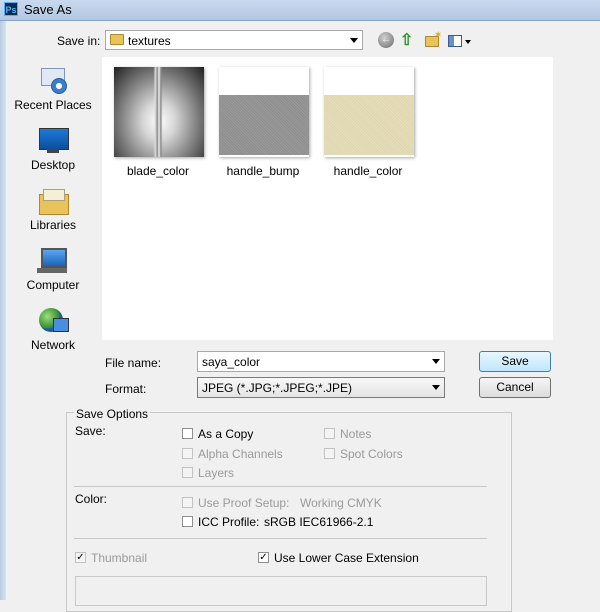  I want to click on save-label: Save:, so click(90, 431).